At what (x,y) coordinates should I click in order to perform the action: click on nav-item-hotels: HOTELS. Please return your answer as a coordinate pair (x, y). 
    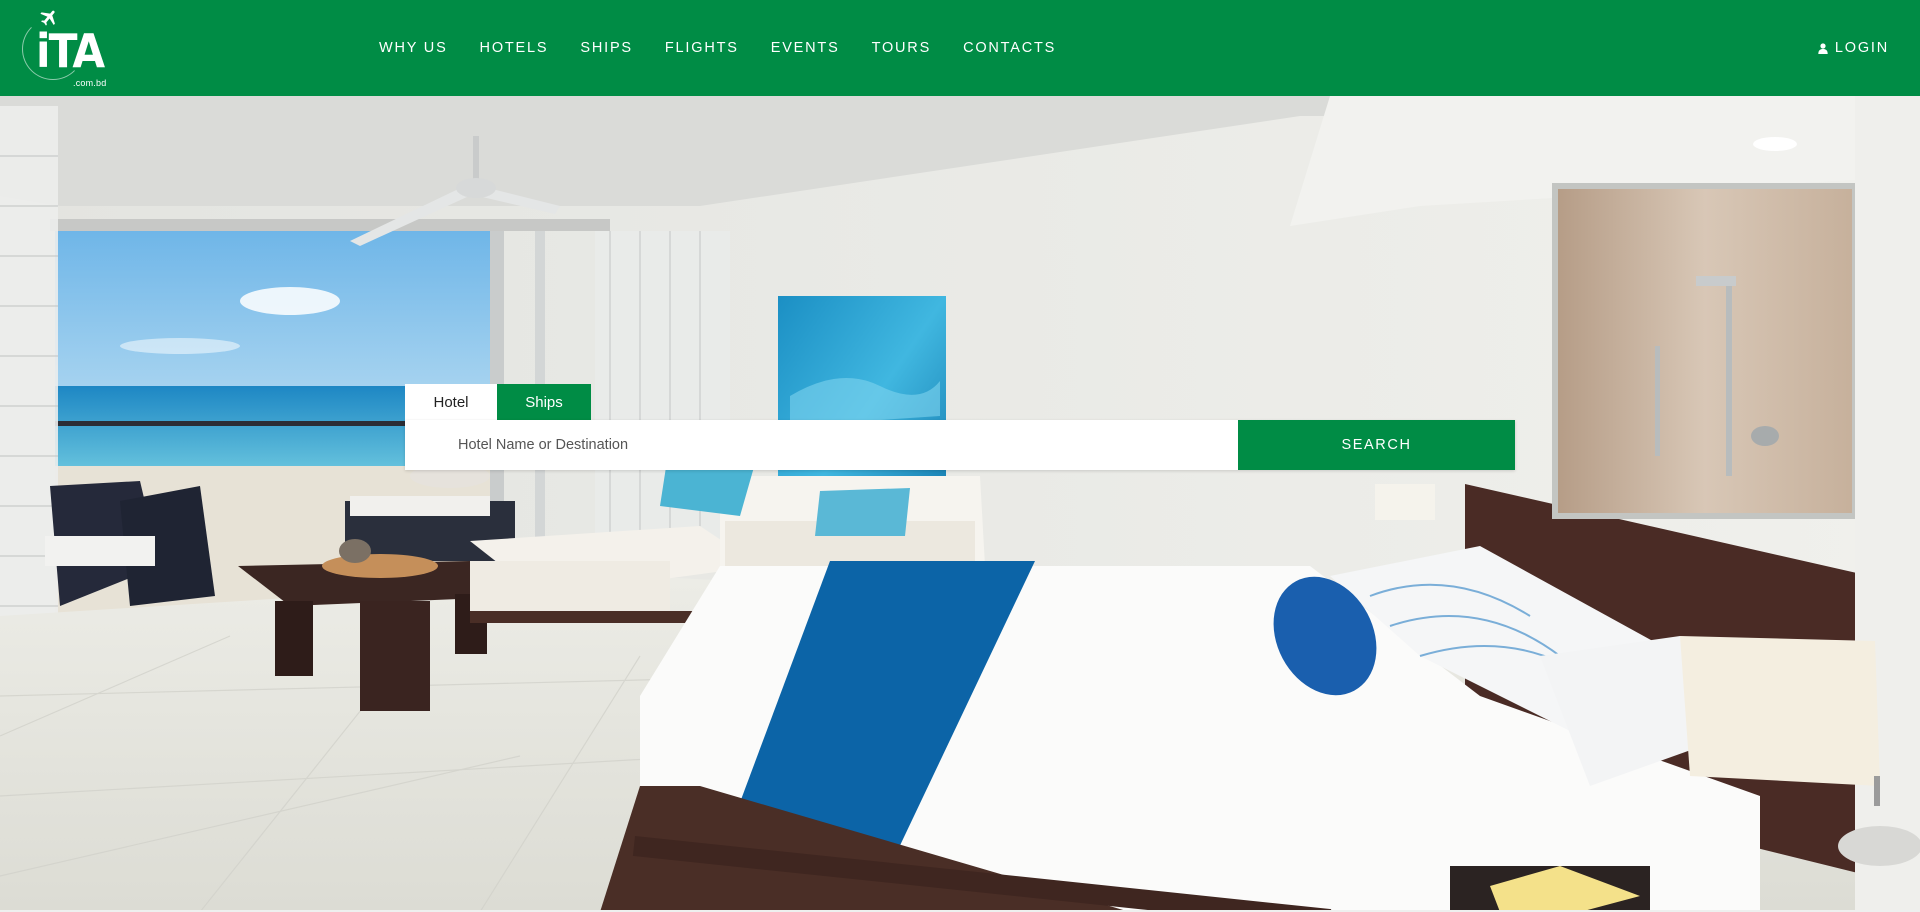
    Looking at the image, I should click on (514, 48).